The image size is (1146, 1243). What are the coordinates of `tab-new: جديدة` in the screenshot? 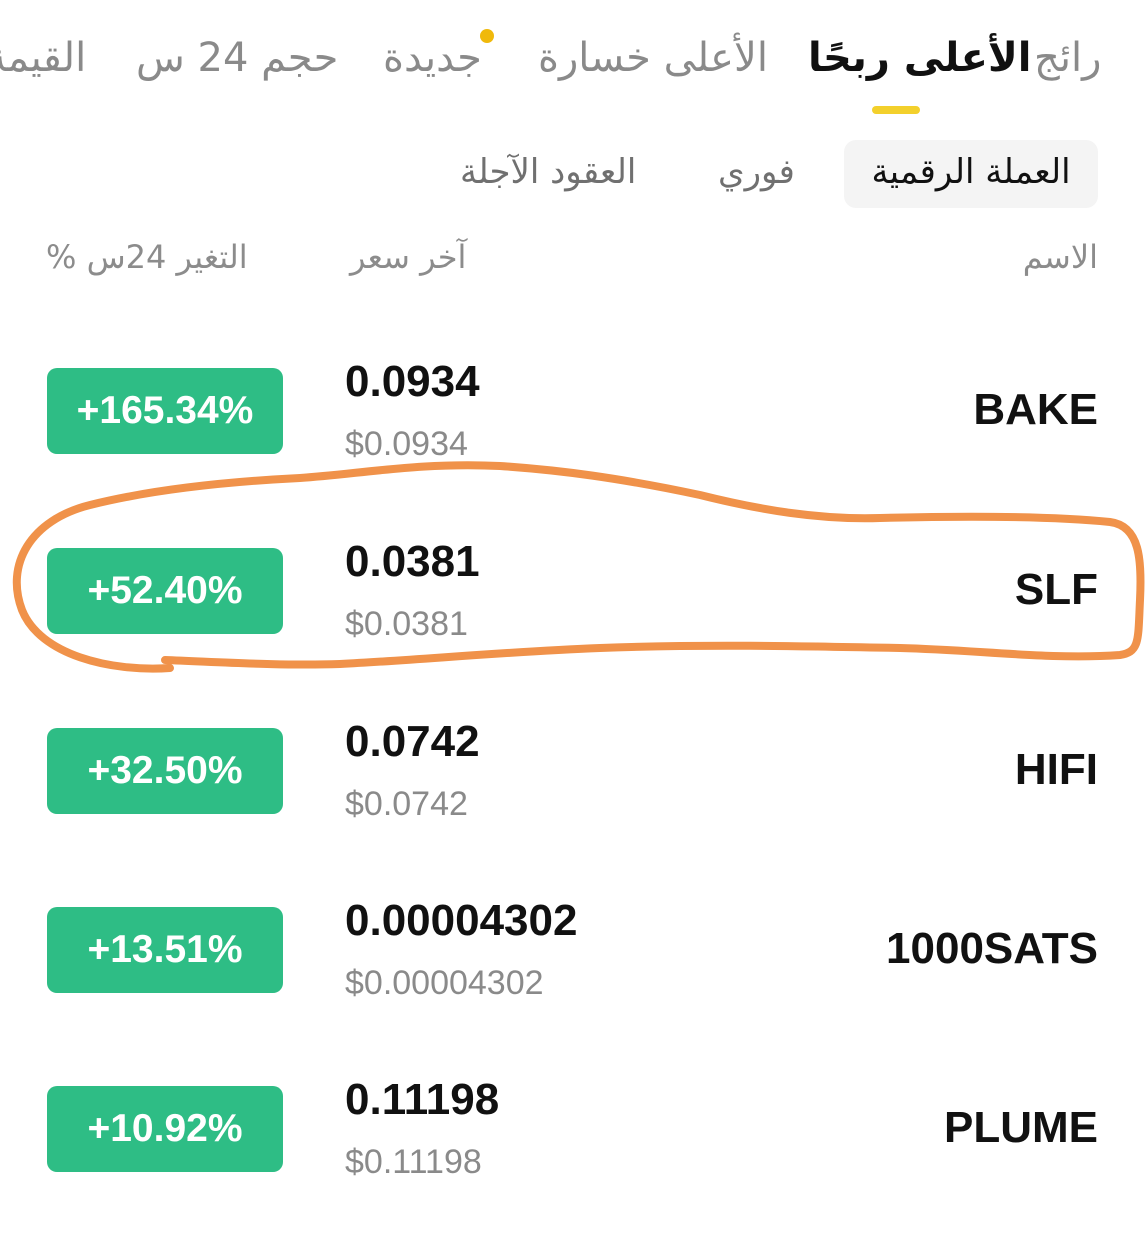 It's located at (432, 58).